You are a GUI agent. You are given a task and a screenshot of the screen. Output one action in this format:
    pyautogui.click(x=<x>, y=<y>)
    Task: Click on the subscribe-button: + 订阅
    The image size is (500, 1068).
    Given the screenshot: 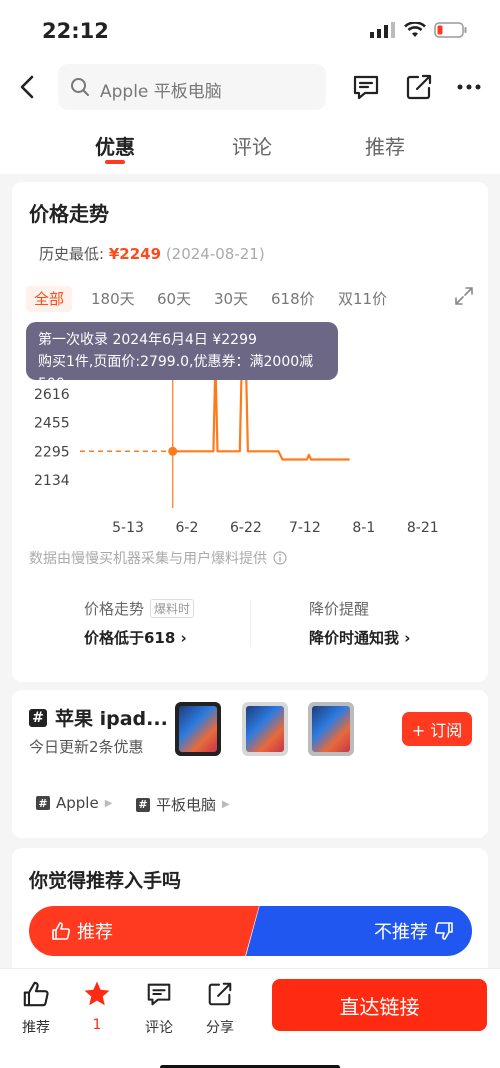 What is the action you would take?
    pyautogui.click(x=437, y=729)
    